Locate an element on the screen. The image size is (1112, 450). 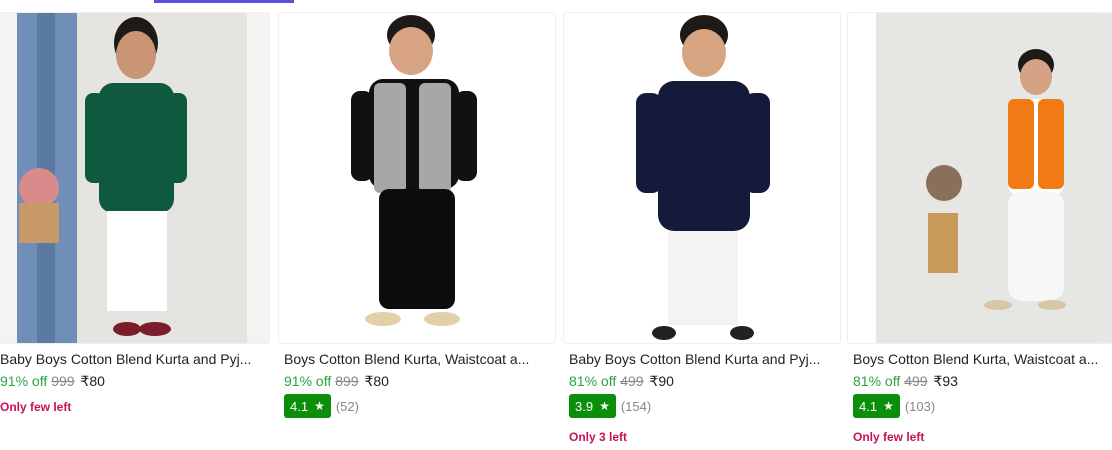
price-label: ₹93 is located at coordinates (945, 381).